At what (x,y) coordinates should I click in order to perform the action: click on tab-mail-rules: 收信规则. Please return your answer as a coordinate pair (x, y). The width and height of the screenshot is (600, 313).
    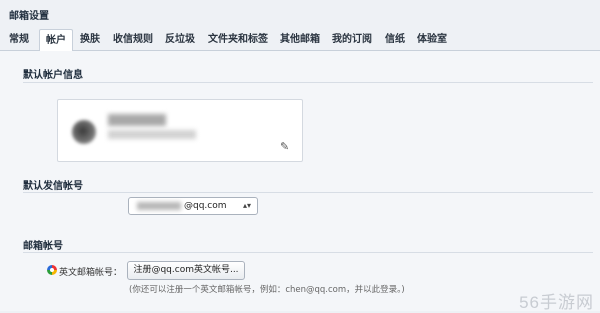
    Looking at the image, I should click on (133, 39).